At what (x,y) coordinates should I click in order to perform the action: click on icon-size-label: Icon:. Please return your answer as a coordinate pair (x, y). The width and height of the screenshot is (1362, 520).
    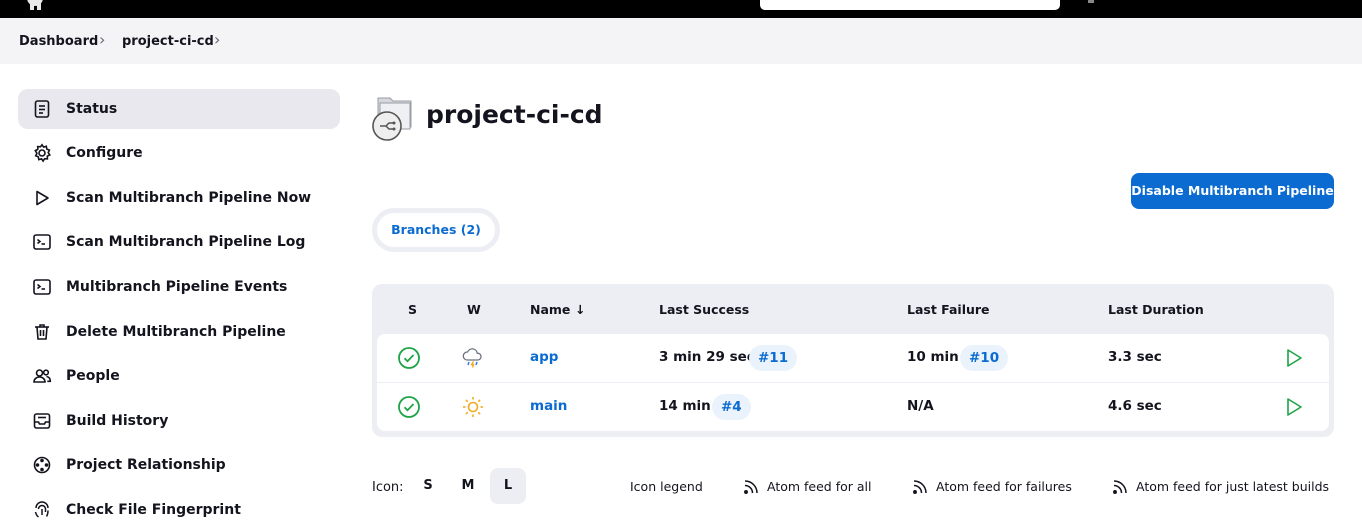
    Looking at the image, I should click on (388, 487).